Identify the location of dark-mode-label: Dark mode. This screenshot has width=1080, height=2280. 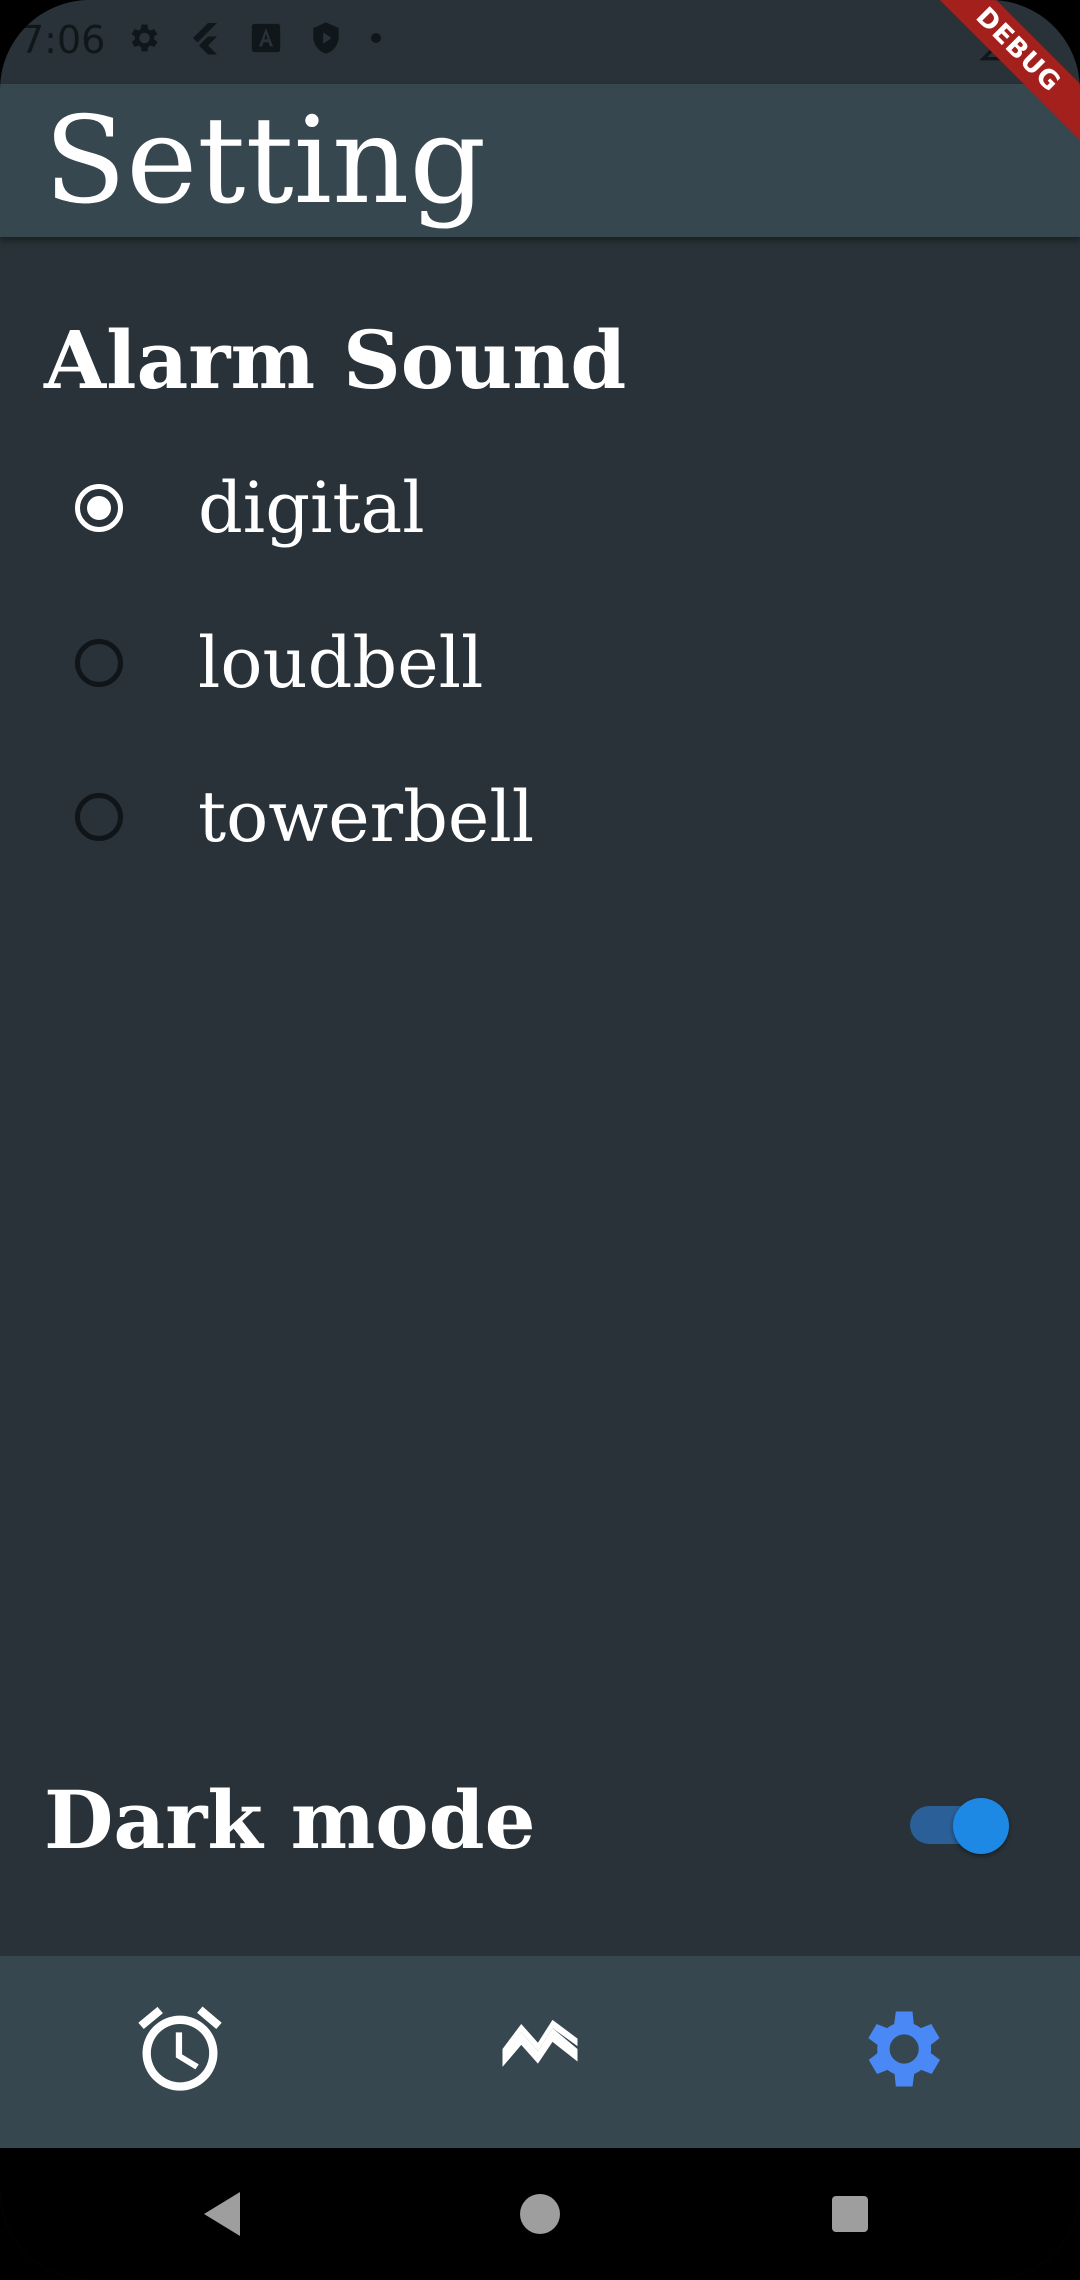
(290, 1820).